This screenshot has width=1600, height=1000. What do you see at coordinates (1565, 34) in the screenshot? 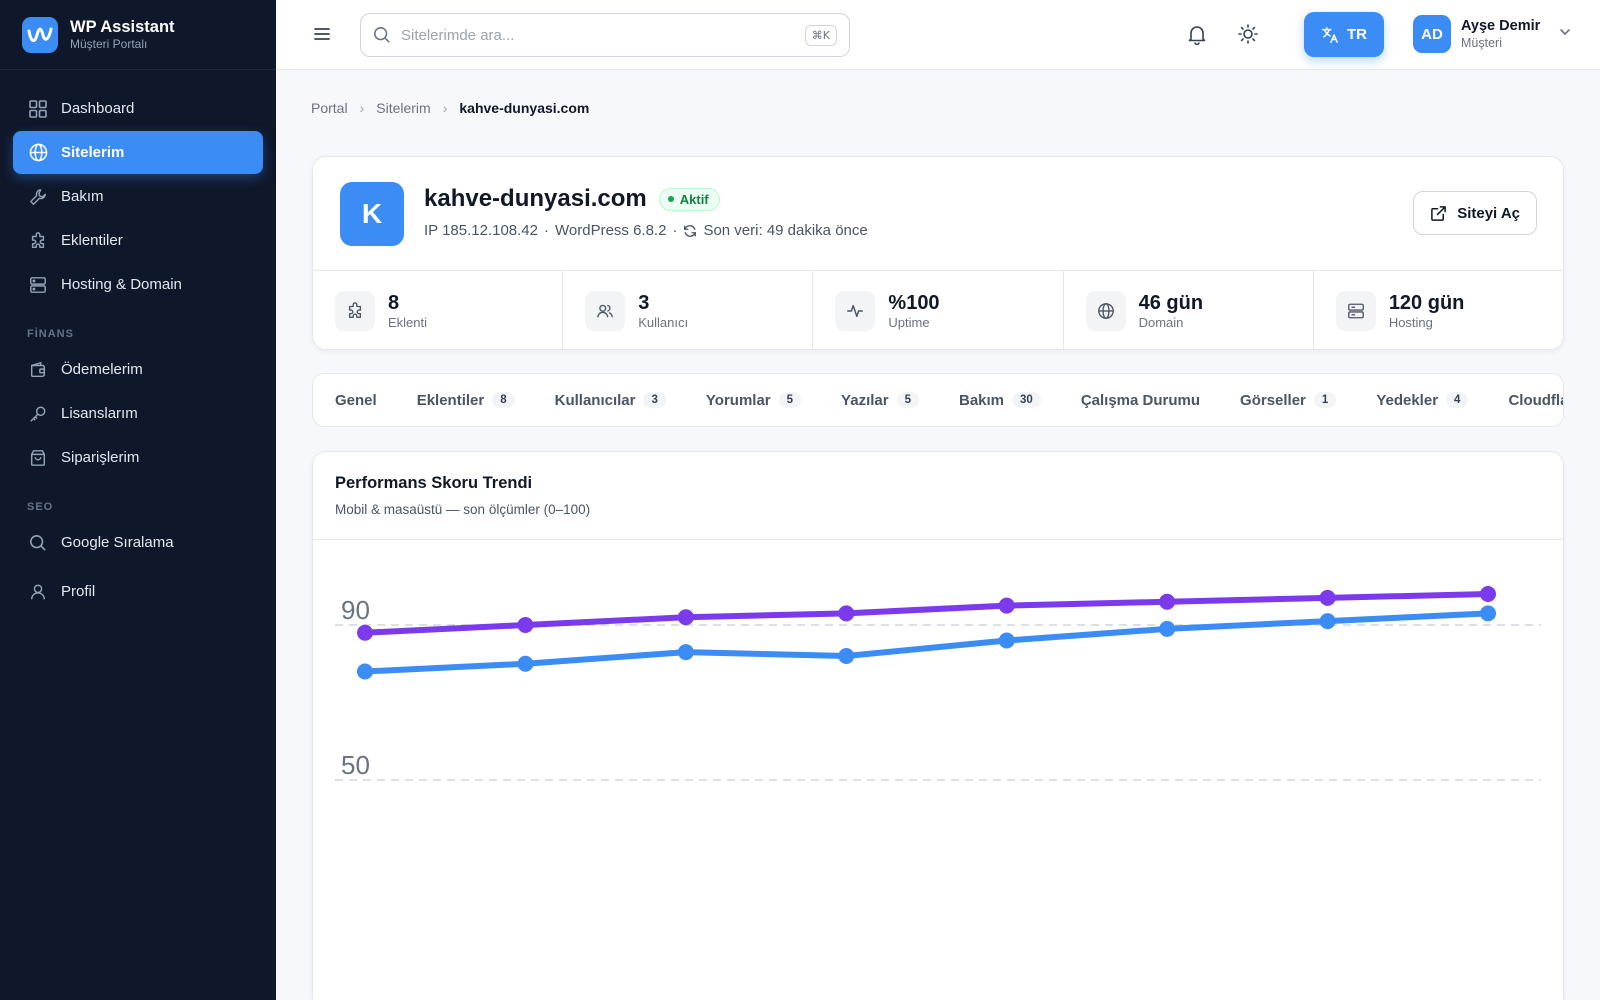
I see `chevron-down-icon` at bounding box center [1565, 34].